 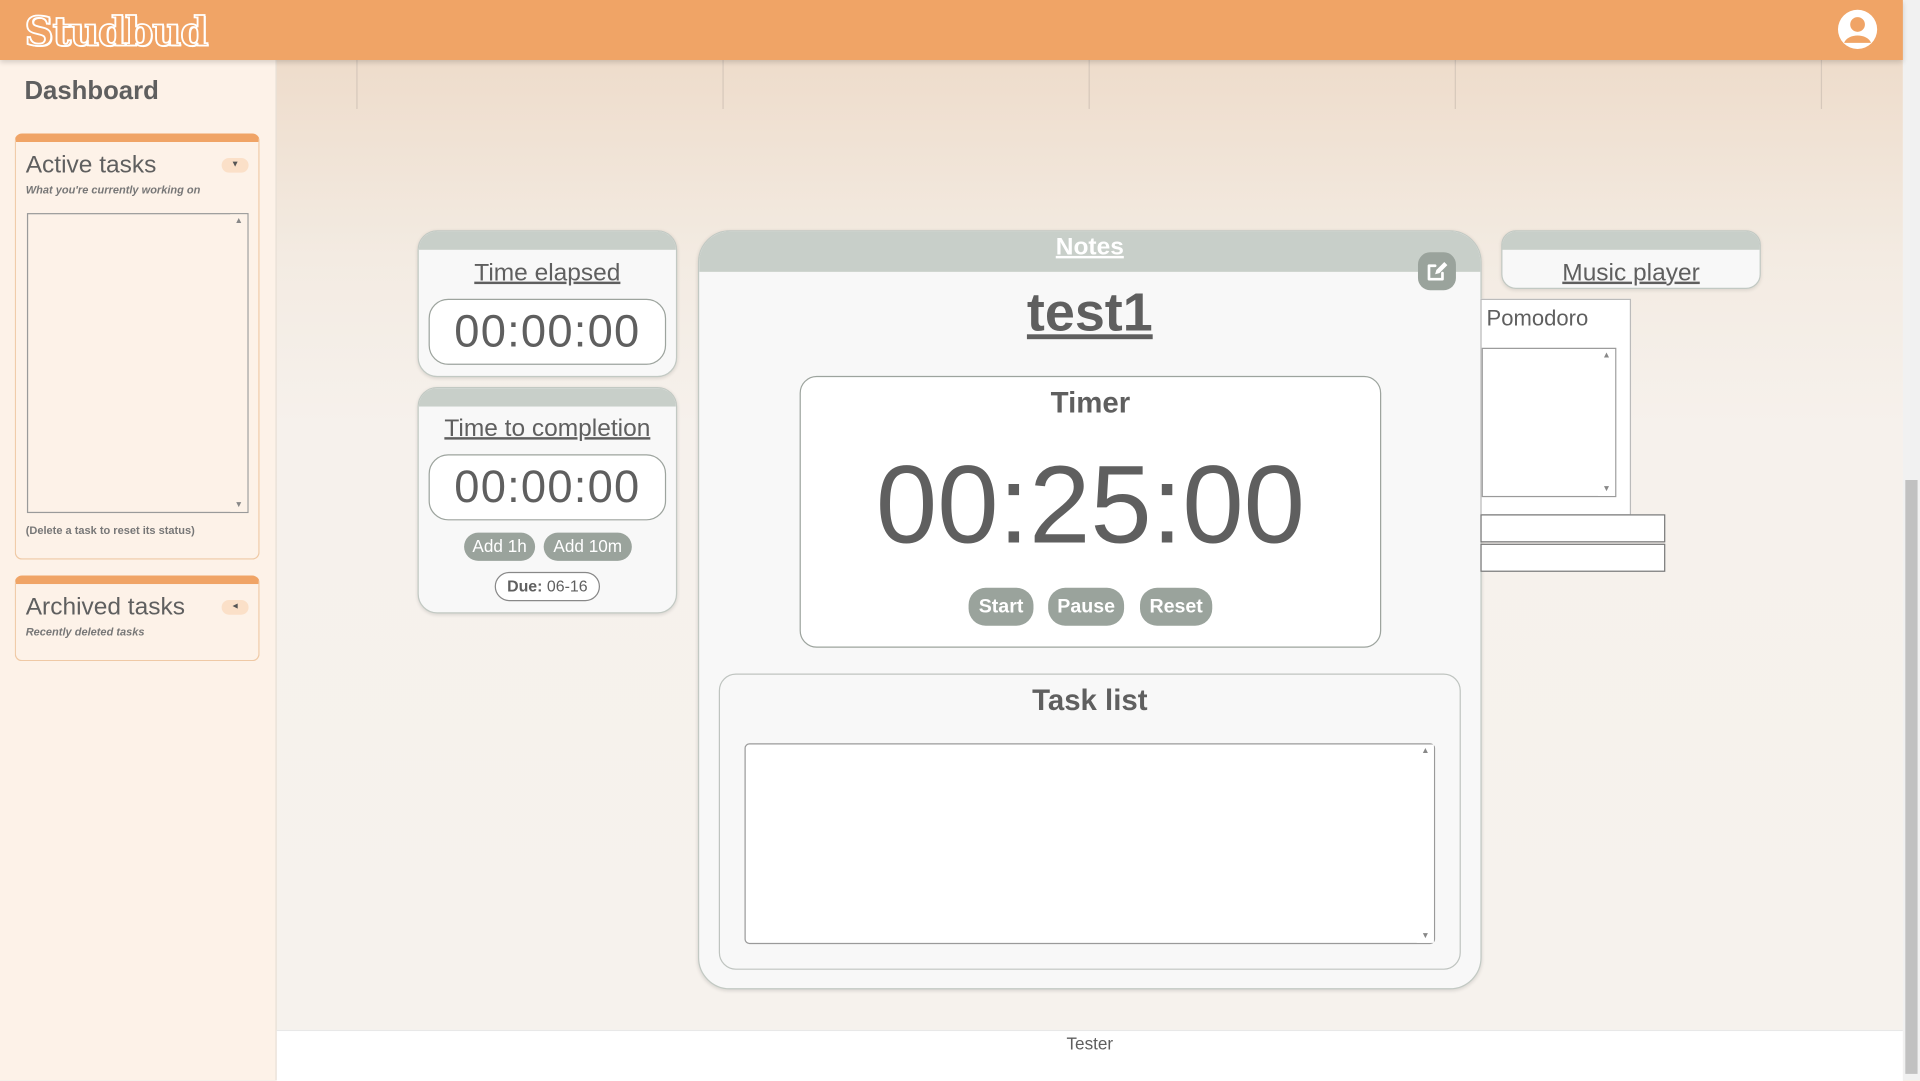 I want to click on timer-display: 00:25:00, so click(x=1090, y=505).